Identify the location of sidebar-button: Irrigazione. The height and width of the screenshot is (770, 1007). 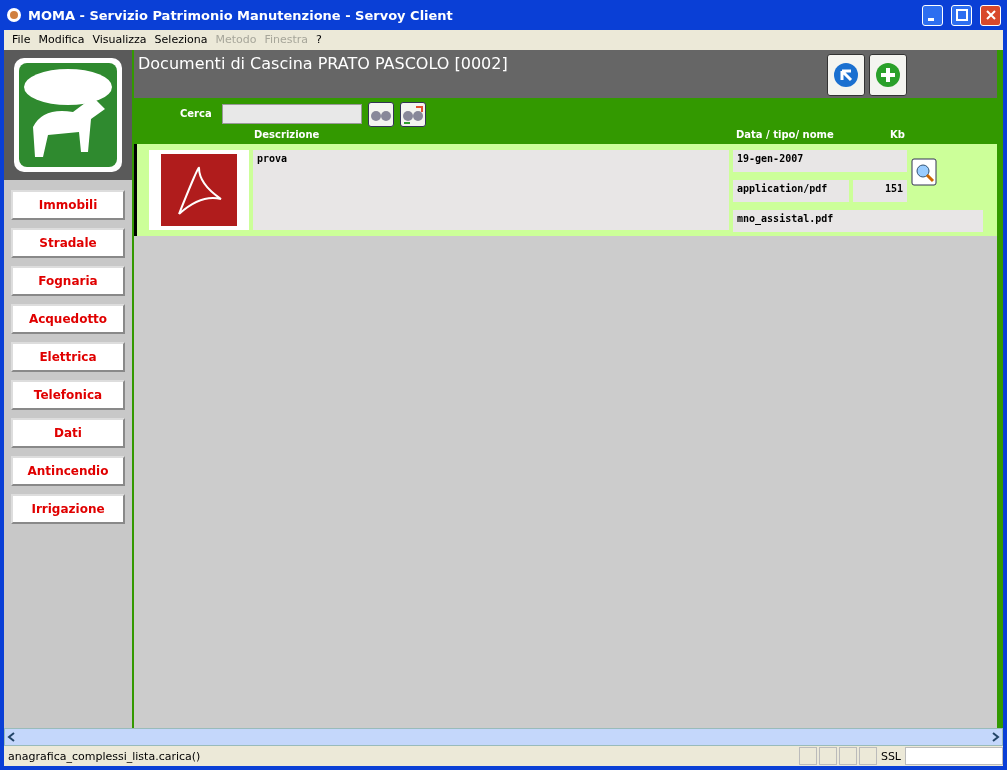
(68, 509).